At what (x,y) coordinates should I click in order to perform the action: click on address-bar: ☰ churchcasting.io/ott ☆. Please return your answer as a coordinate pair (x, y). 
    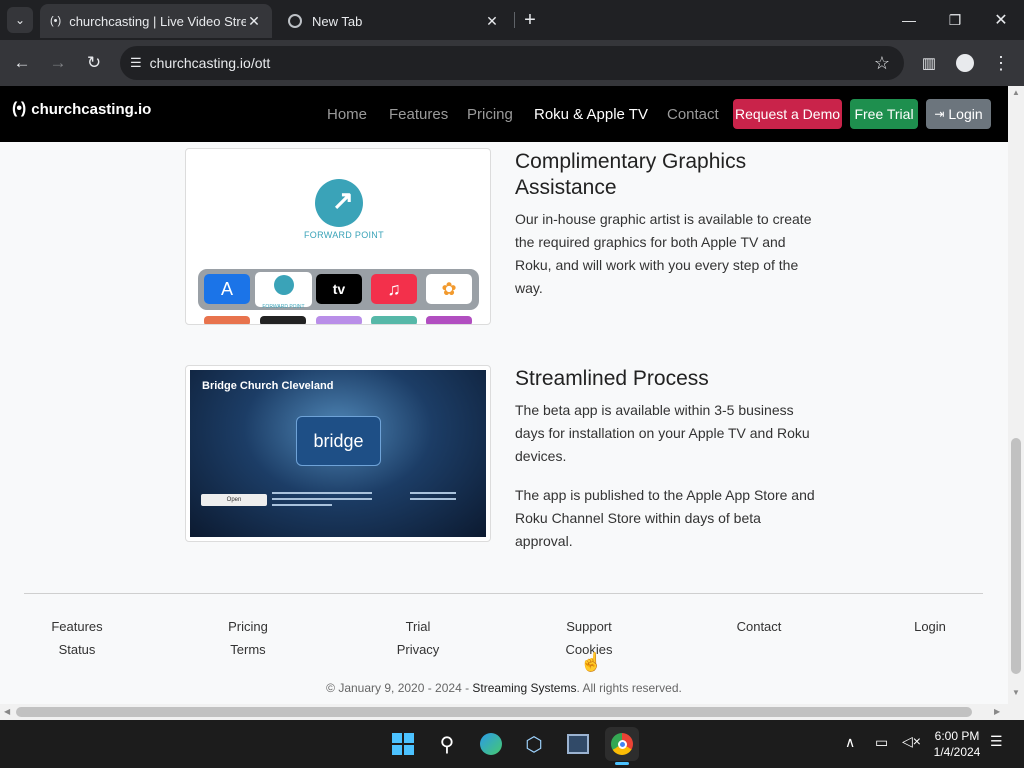
    Looking at the image, I should click on (512, 63).